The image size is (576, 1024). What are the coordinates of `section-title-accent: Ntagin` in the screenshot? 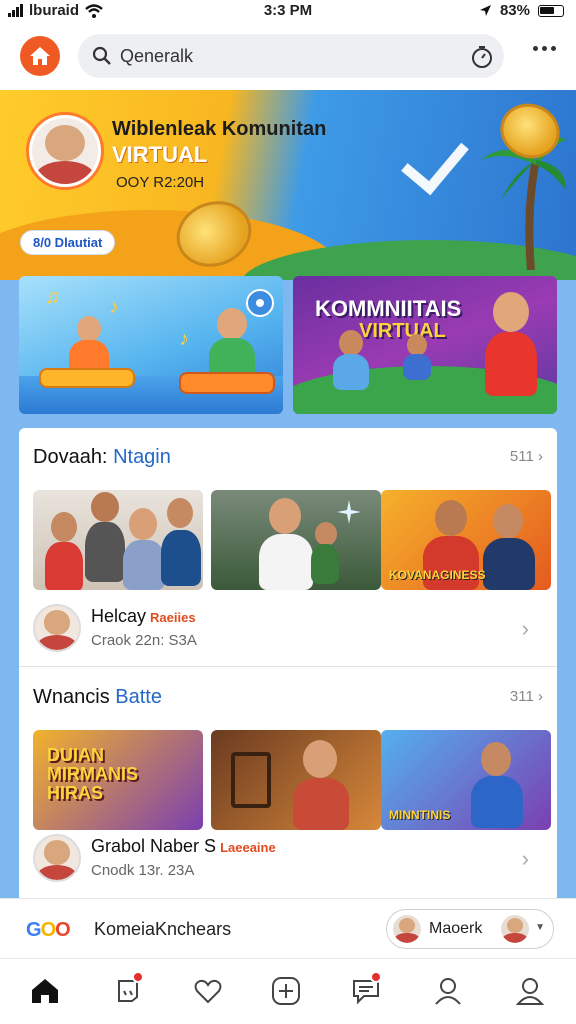 It's located at (142, 457).